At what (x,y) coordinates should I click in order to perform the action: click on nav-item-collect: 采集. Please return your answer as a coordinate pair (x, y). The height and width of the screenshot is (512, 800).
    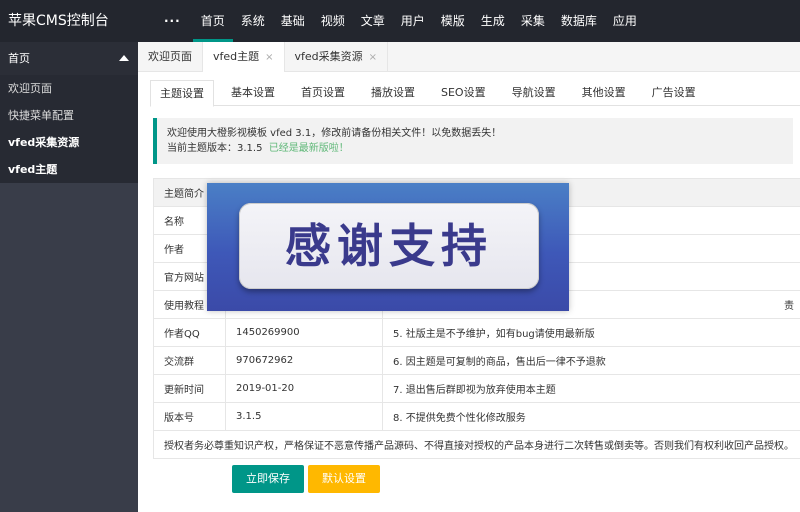
    Looking at the image, I should click on (533, 21).